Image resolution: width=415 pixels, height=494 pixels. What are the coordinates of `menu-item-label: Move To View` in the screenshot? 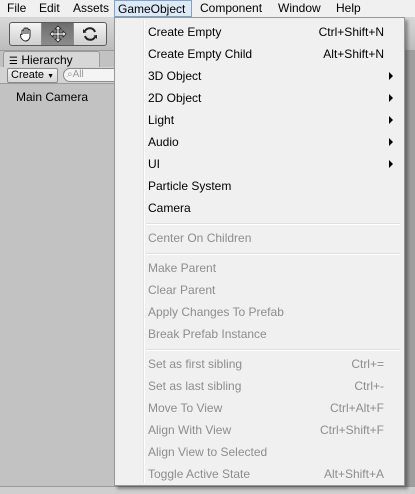 It's located at (185, 408).